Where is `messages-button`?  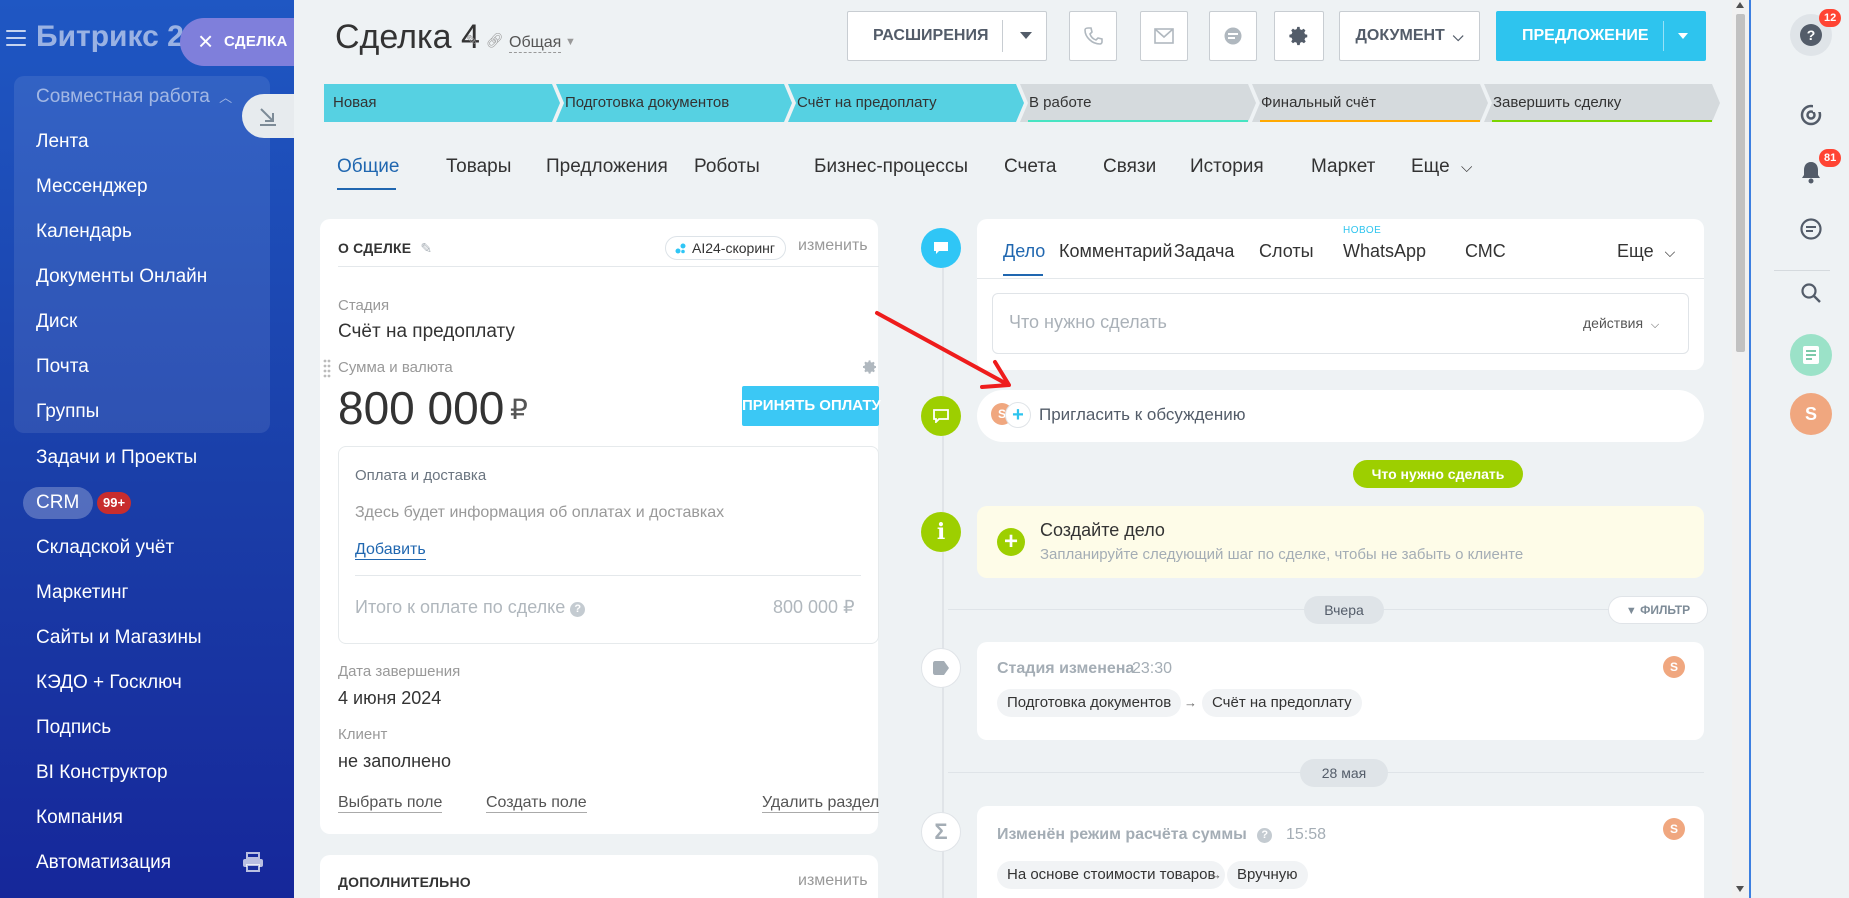
messages-button is located at coordinates (1811, 229).